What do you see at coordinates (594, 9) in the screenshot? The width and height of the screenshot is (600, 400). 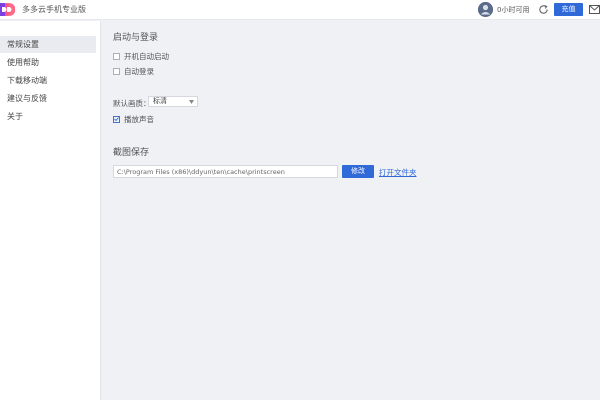 I see `mail-icon` at bounding box center [594, 9].